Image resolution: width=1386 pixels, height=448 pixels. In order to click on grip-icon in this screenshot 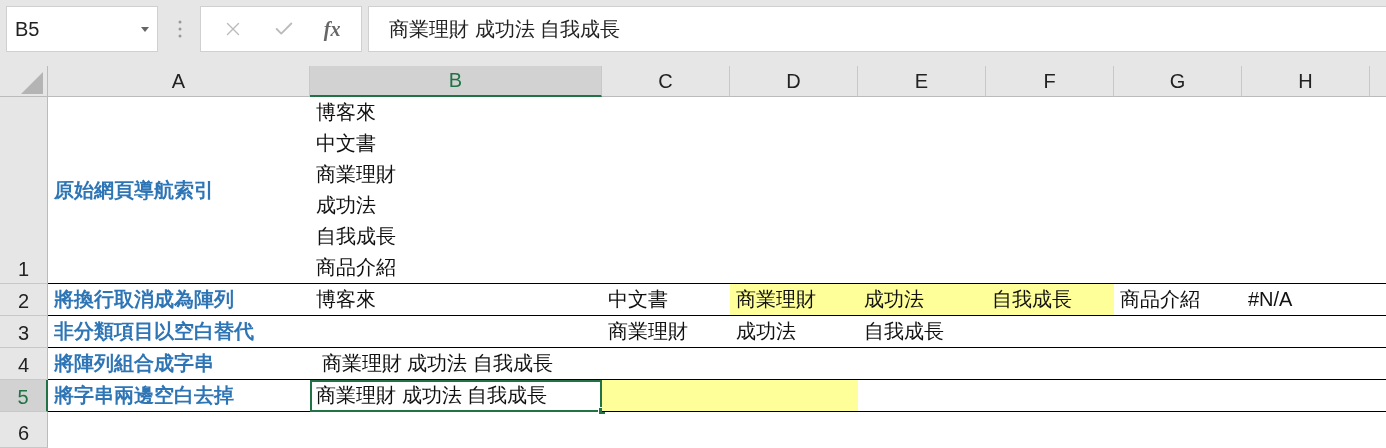, I will do `click(180, 29)`.